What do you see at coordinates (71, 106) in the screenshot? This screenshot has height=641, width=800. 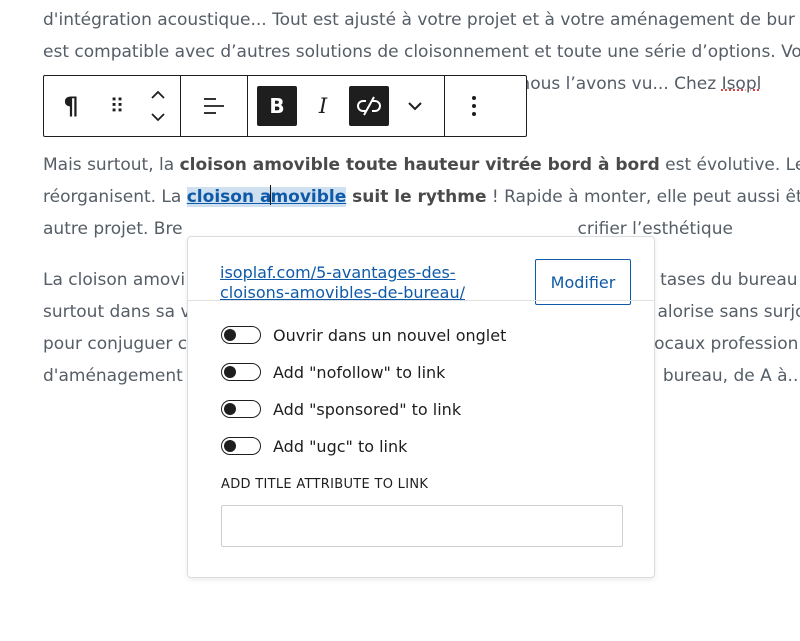 I see `paragraph-icon: ¶` at bounding box center [71, 106].